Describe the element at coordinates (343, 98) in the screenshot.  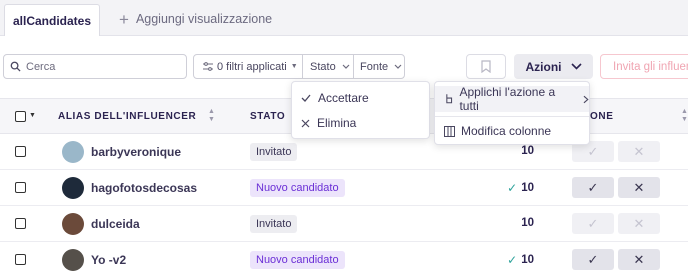
I see `menu-item-label: Accettare` at that location.